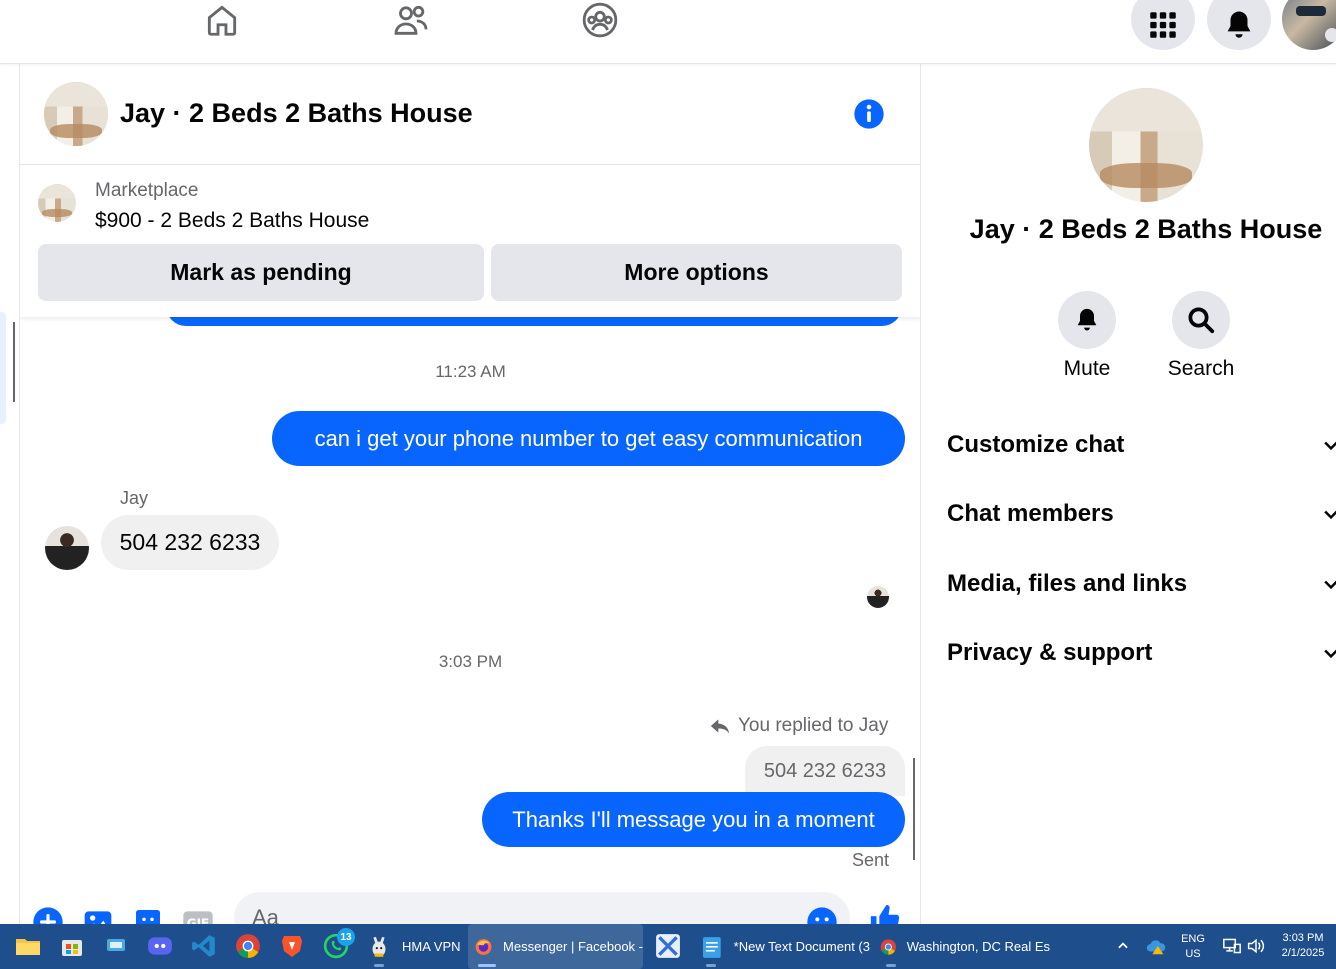 The image size is (1336, 969). I want to click on mute-label: Mute, so click(1087, 368).